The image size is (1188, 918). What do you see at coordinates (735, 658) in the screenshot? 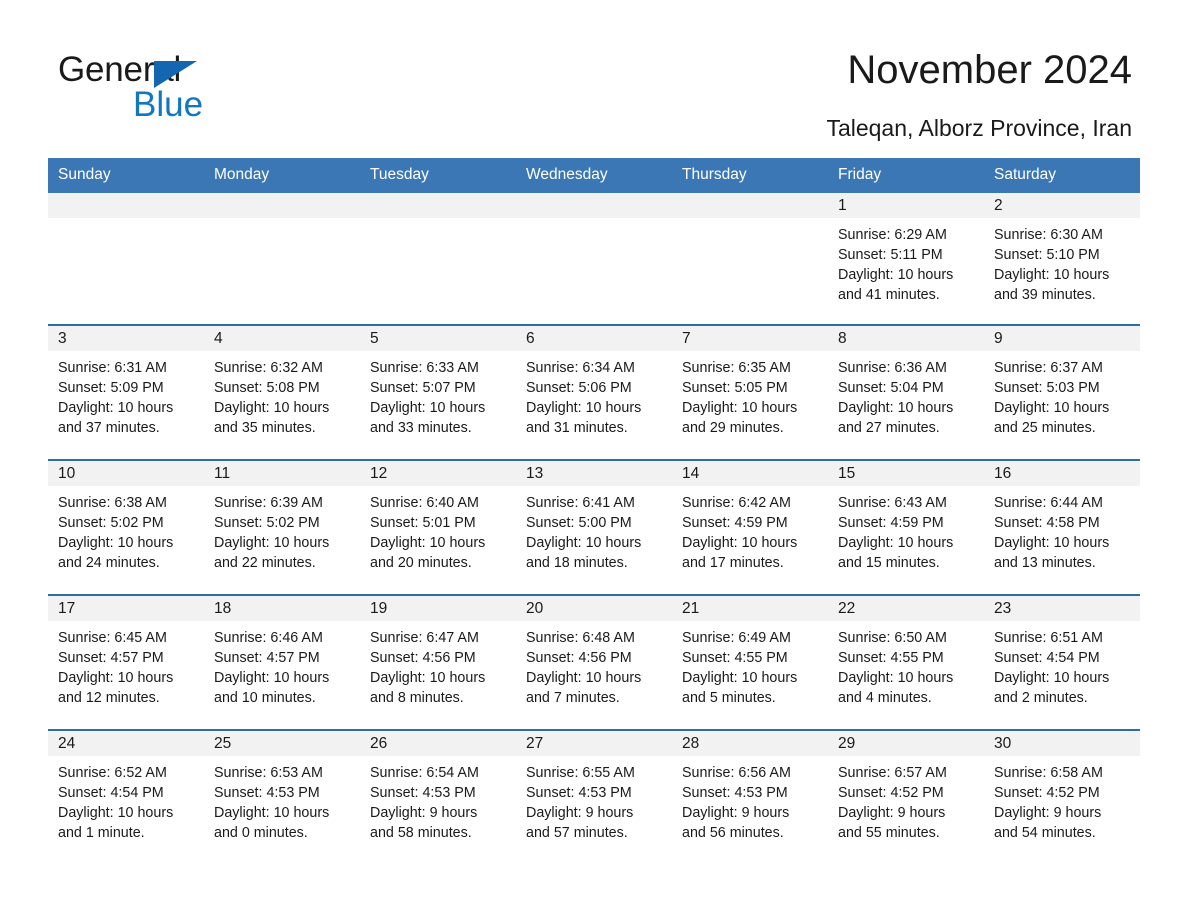
I see `sunset-text: Sunset: 4:55 PM` at bounding box center [735, 658].